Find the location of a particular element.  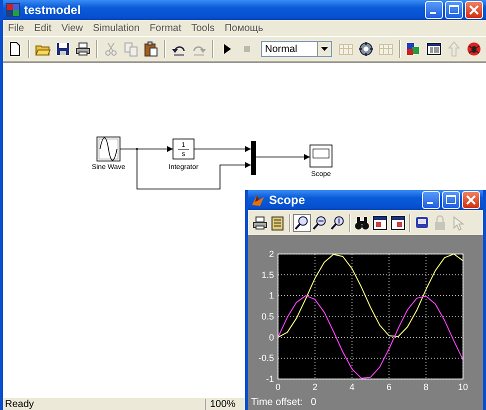

integrator-block is located at coordinates (183, 149).